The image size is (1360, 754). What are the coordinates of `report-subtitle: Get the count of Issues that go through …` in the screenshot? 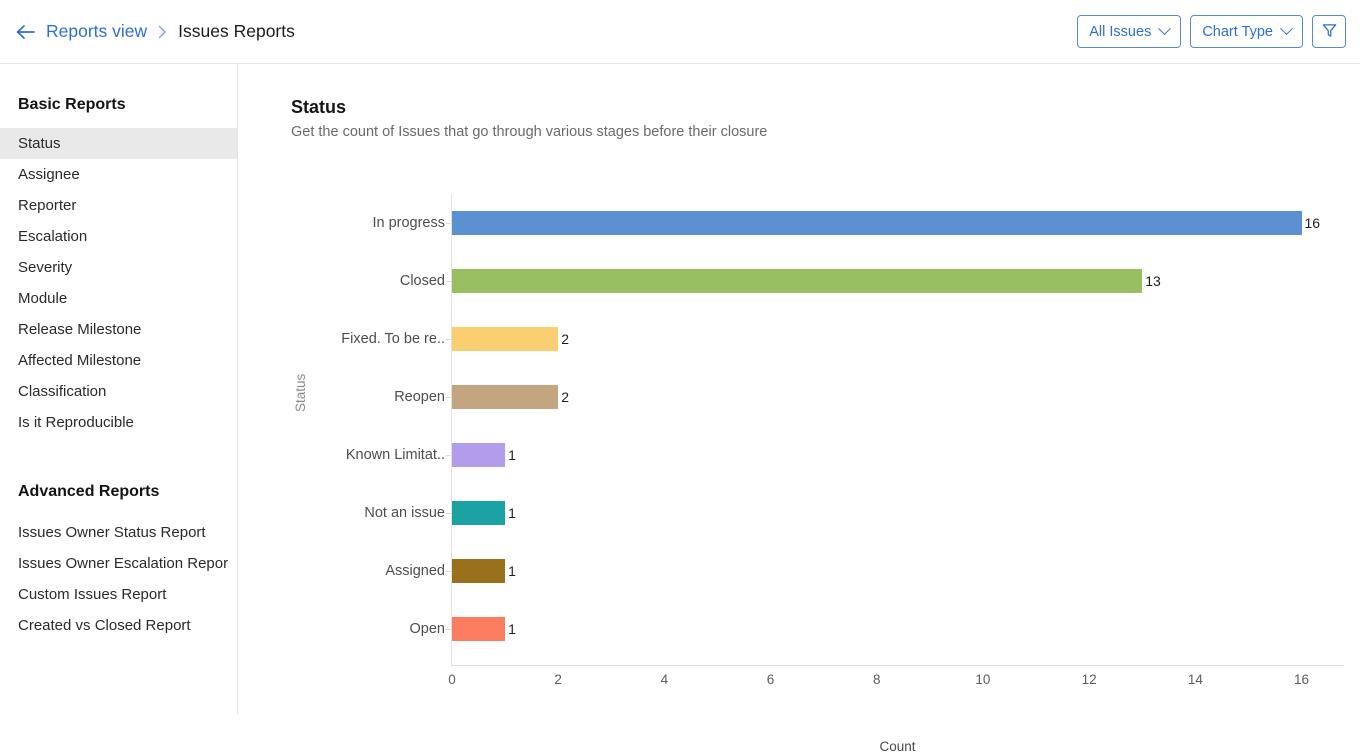 It's located at (529, 132).